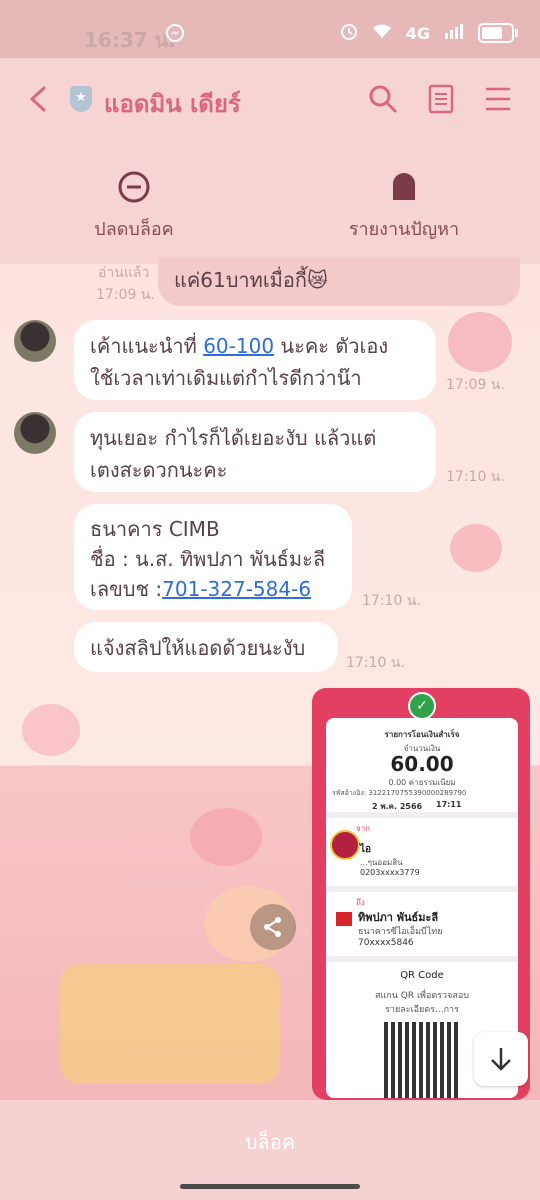  Describe the element at coordinates (349, 33) in the screenshot. I see `alarm-icon` at that location.